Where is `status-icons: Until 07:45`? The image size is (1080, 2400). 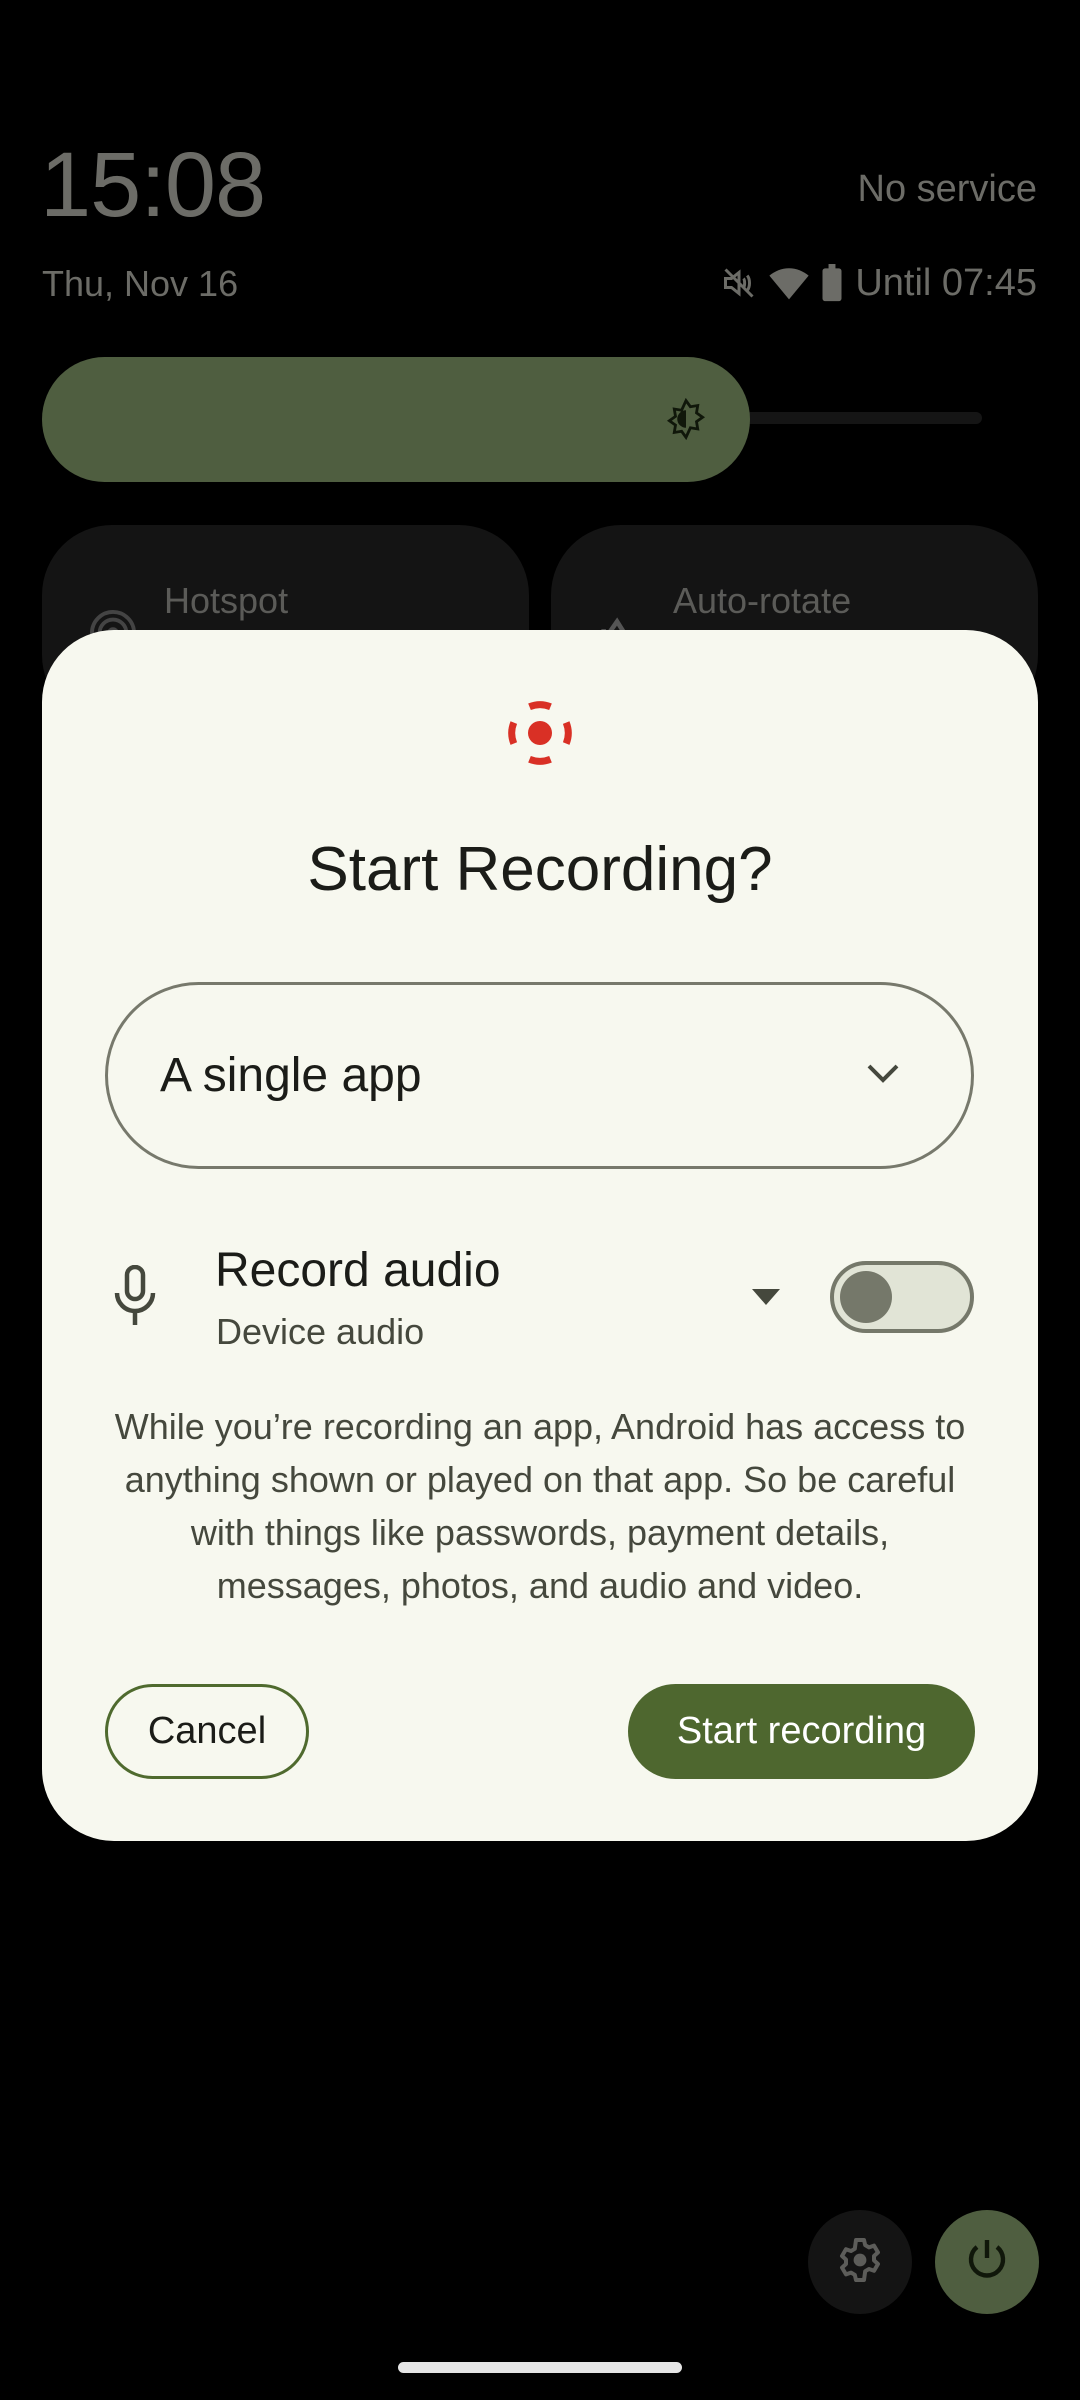
status-icons: Until 07:45 is located at coordinates (879, 283).